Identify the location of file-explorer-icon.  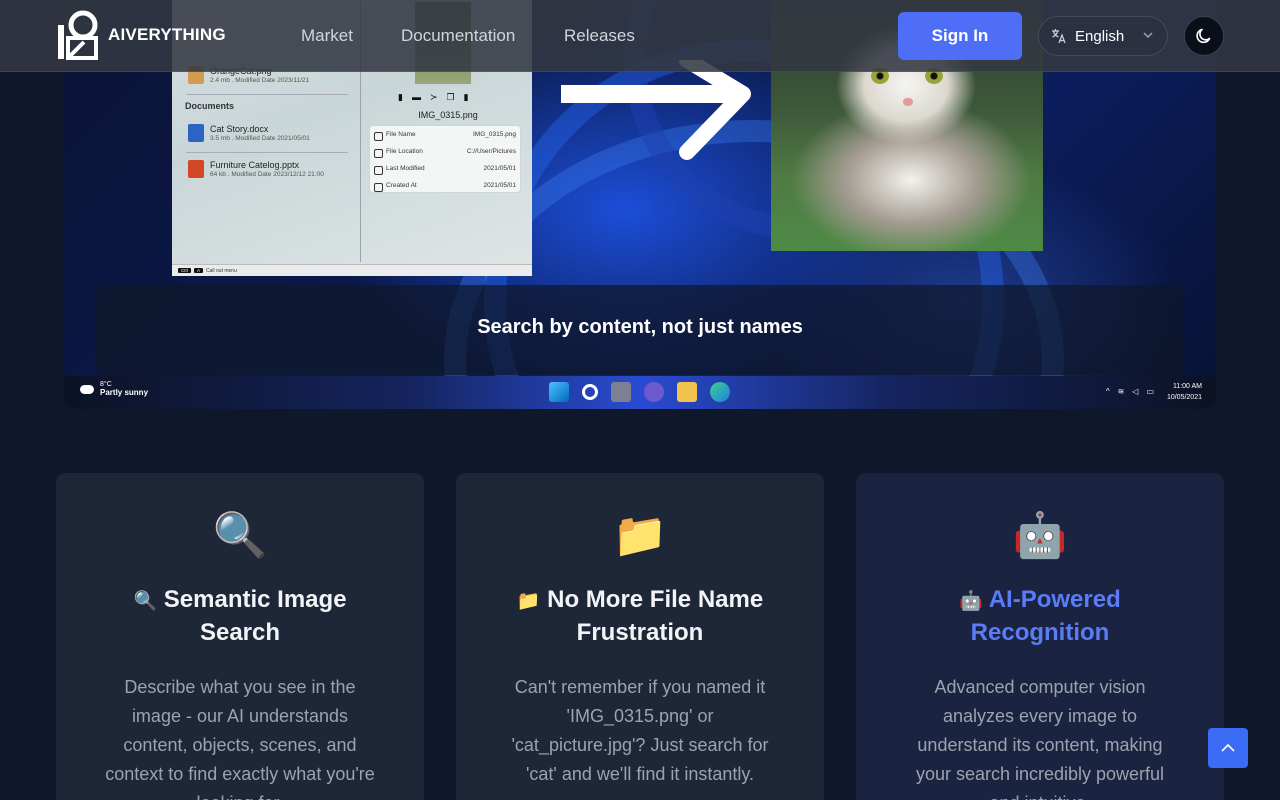
(687, 392).